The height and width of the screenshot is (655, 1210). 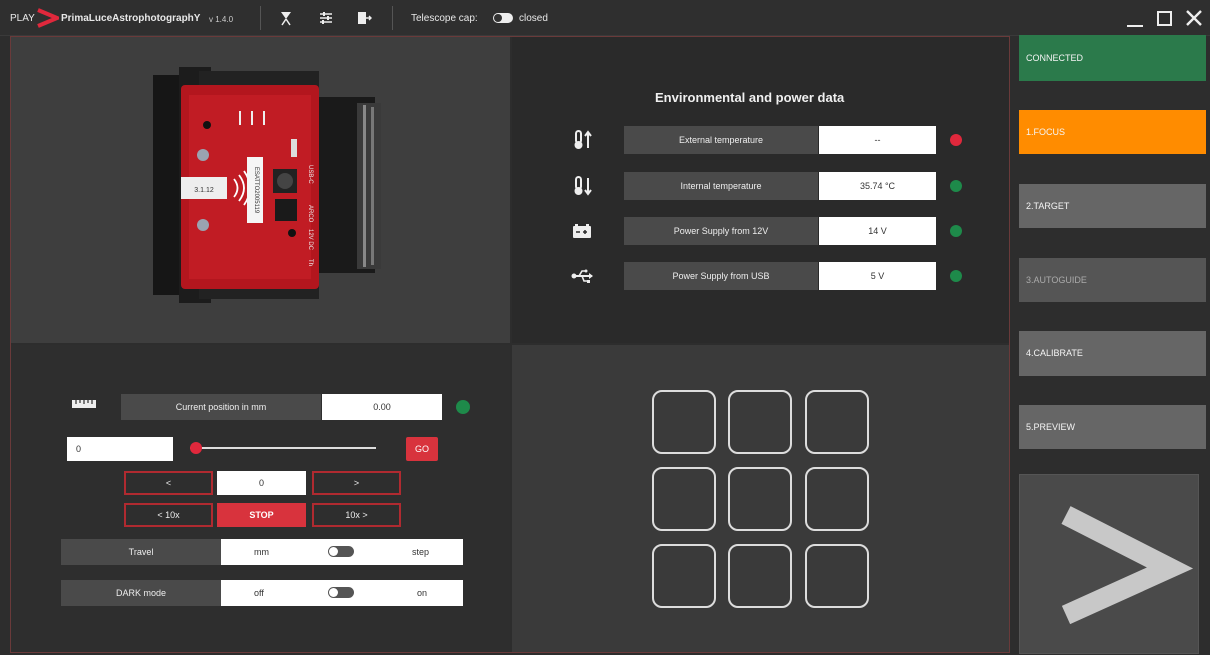 I want to click on maximize-icon, so click(x=1165, y=18).